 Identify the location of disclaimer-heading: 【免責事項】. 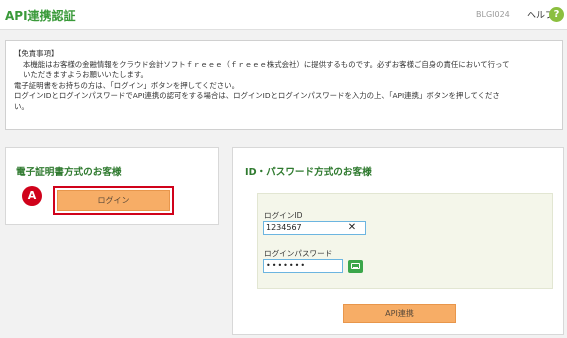
(36, 53).